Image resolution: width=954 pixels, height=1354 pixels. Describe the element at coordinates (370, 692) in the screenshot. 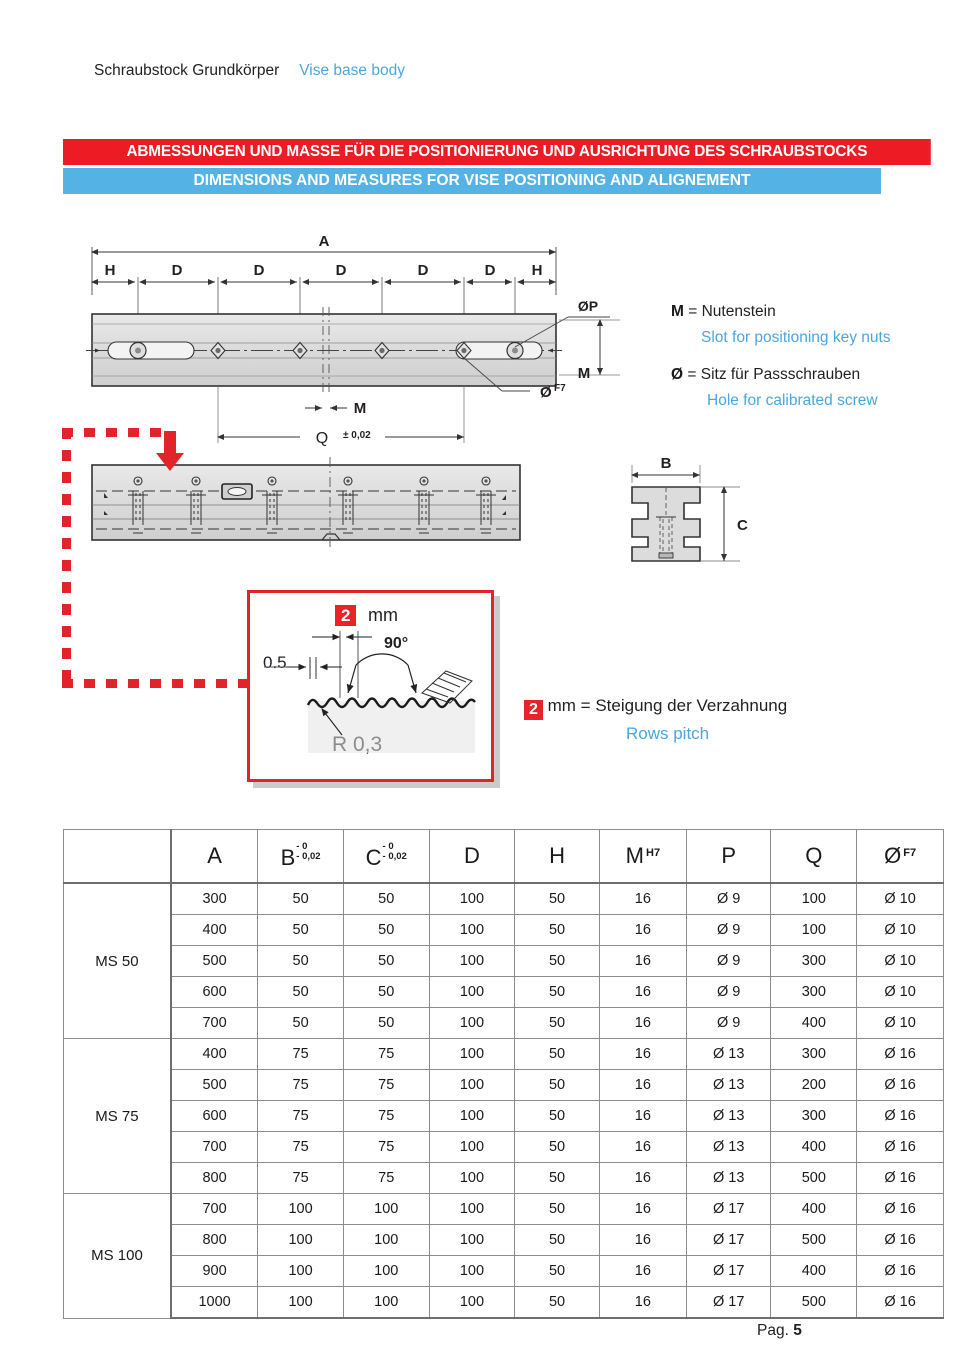

I see `tooth-profile-svg` at that location.